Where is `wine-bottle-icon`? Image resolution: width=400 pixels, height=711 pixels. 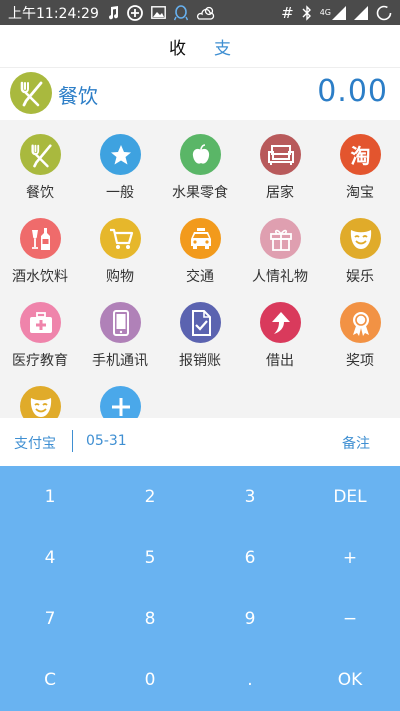 wine-bottle-icon is located at coordinates (40, 238).